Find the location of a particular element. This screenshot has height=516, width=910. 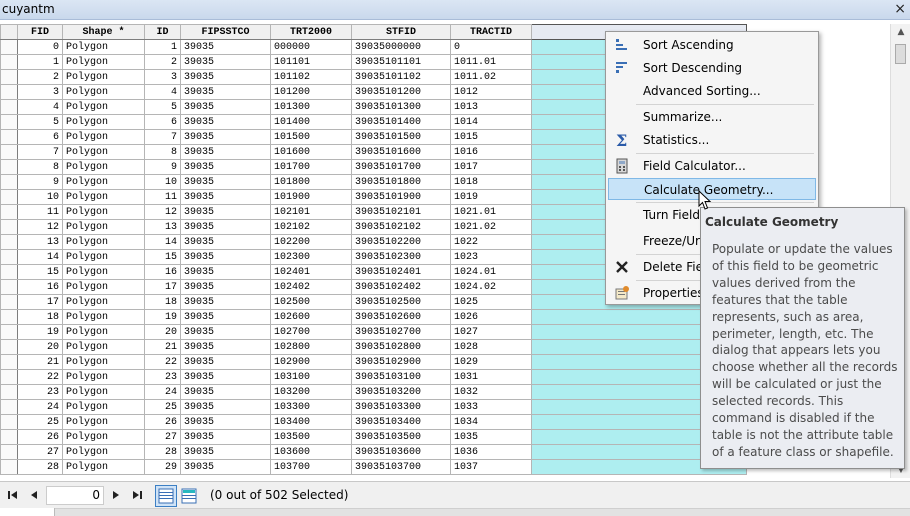

table-cell: 103500 is located at coordinates (311, 437).